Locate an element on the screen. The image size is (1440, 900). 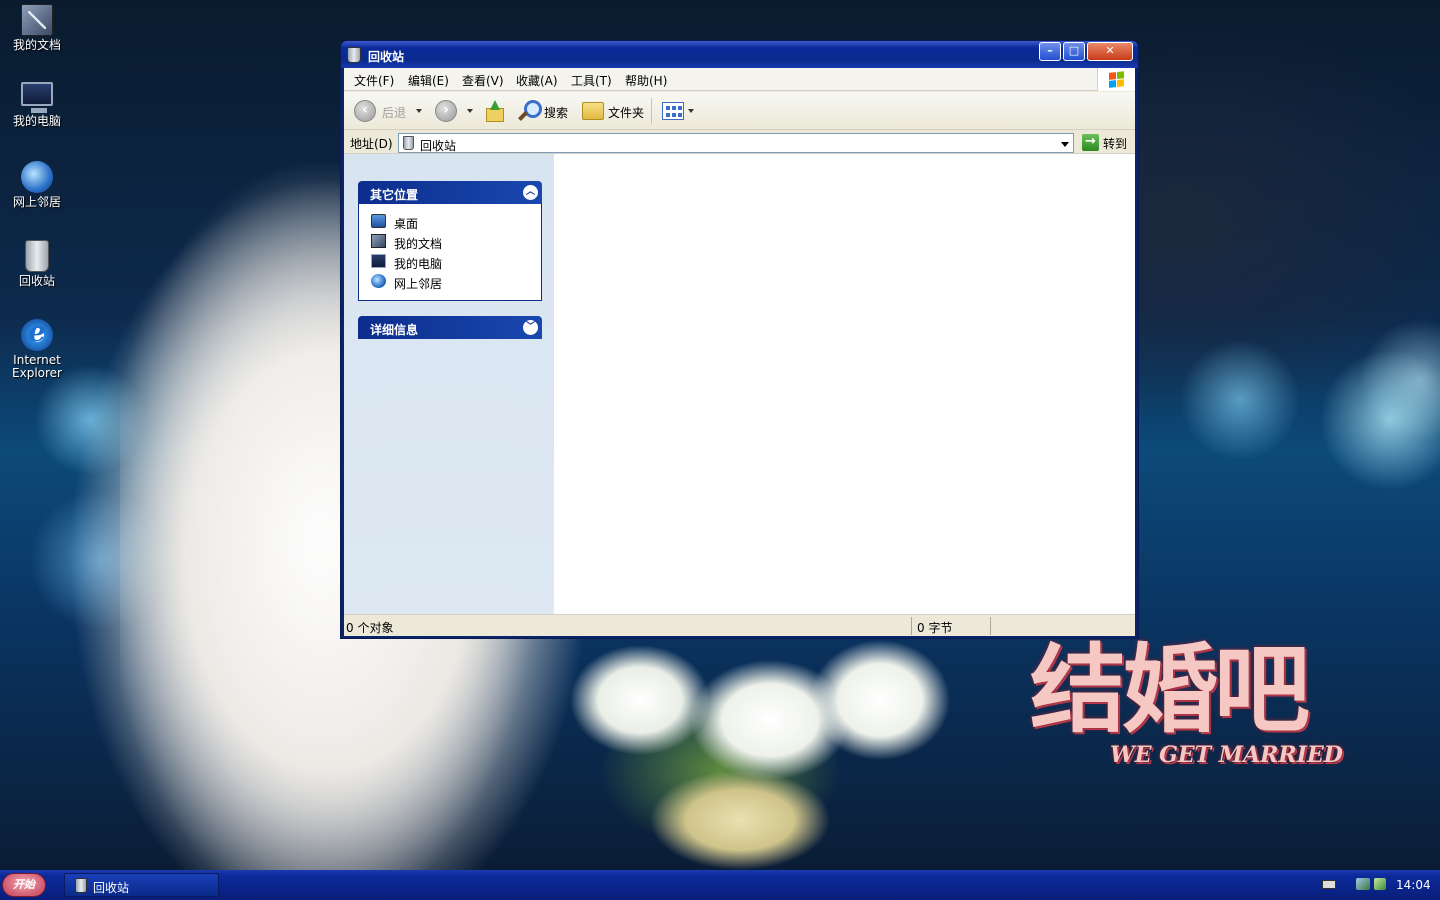
details-title: 详细信息 is located at coordinates (394, 330).